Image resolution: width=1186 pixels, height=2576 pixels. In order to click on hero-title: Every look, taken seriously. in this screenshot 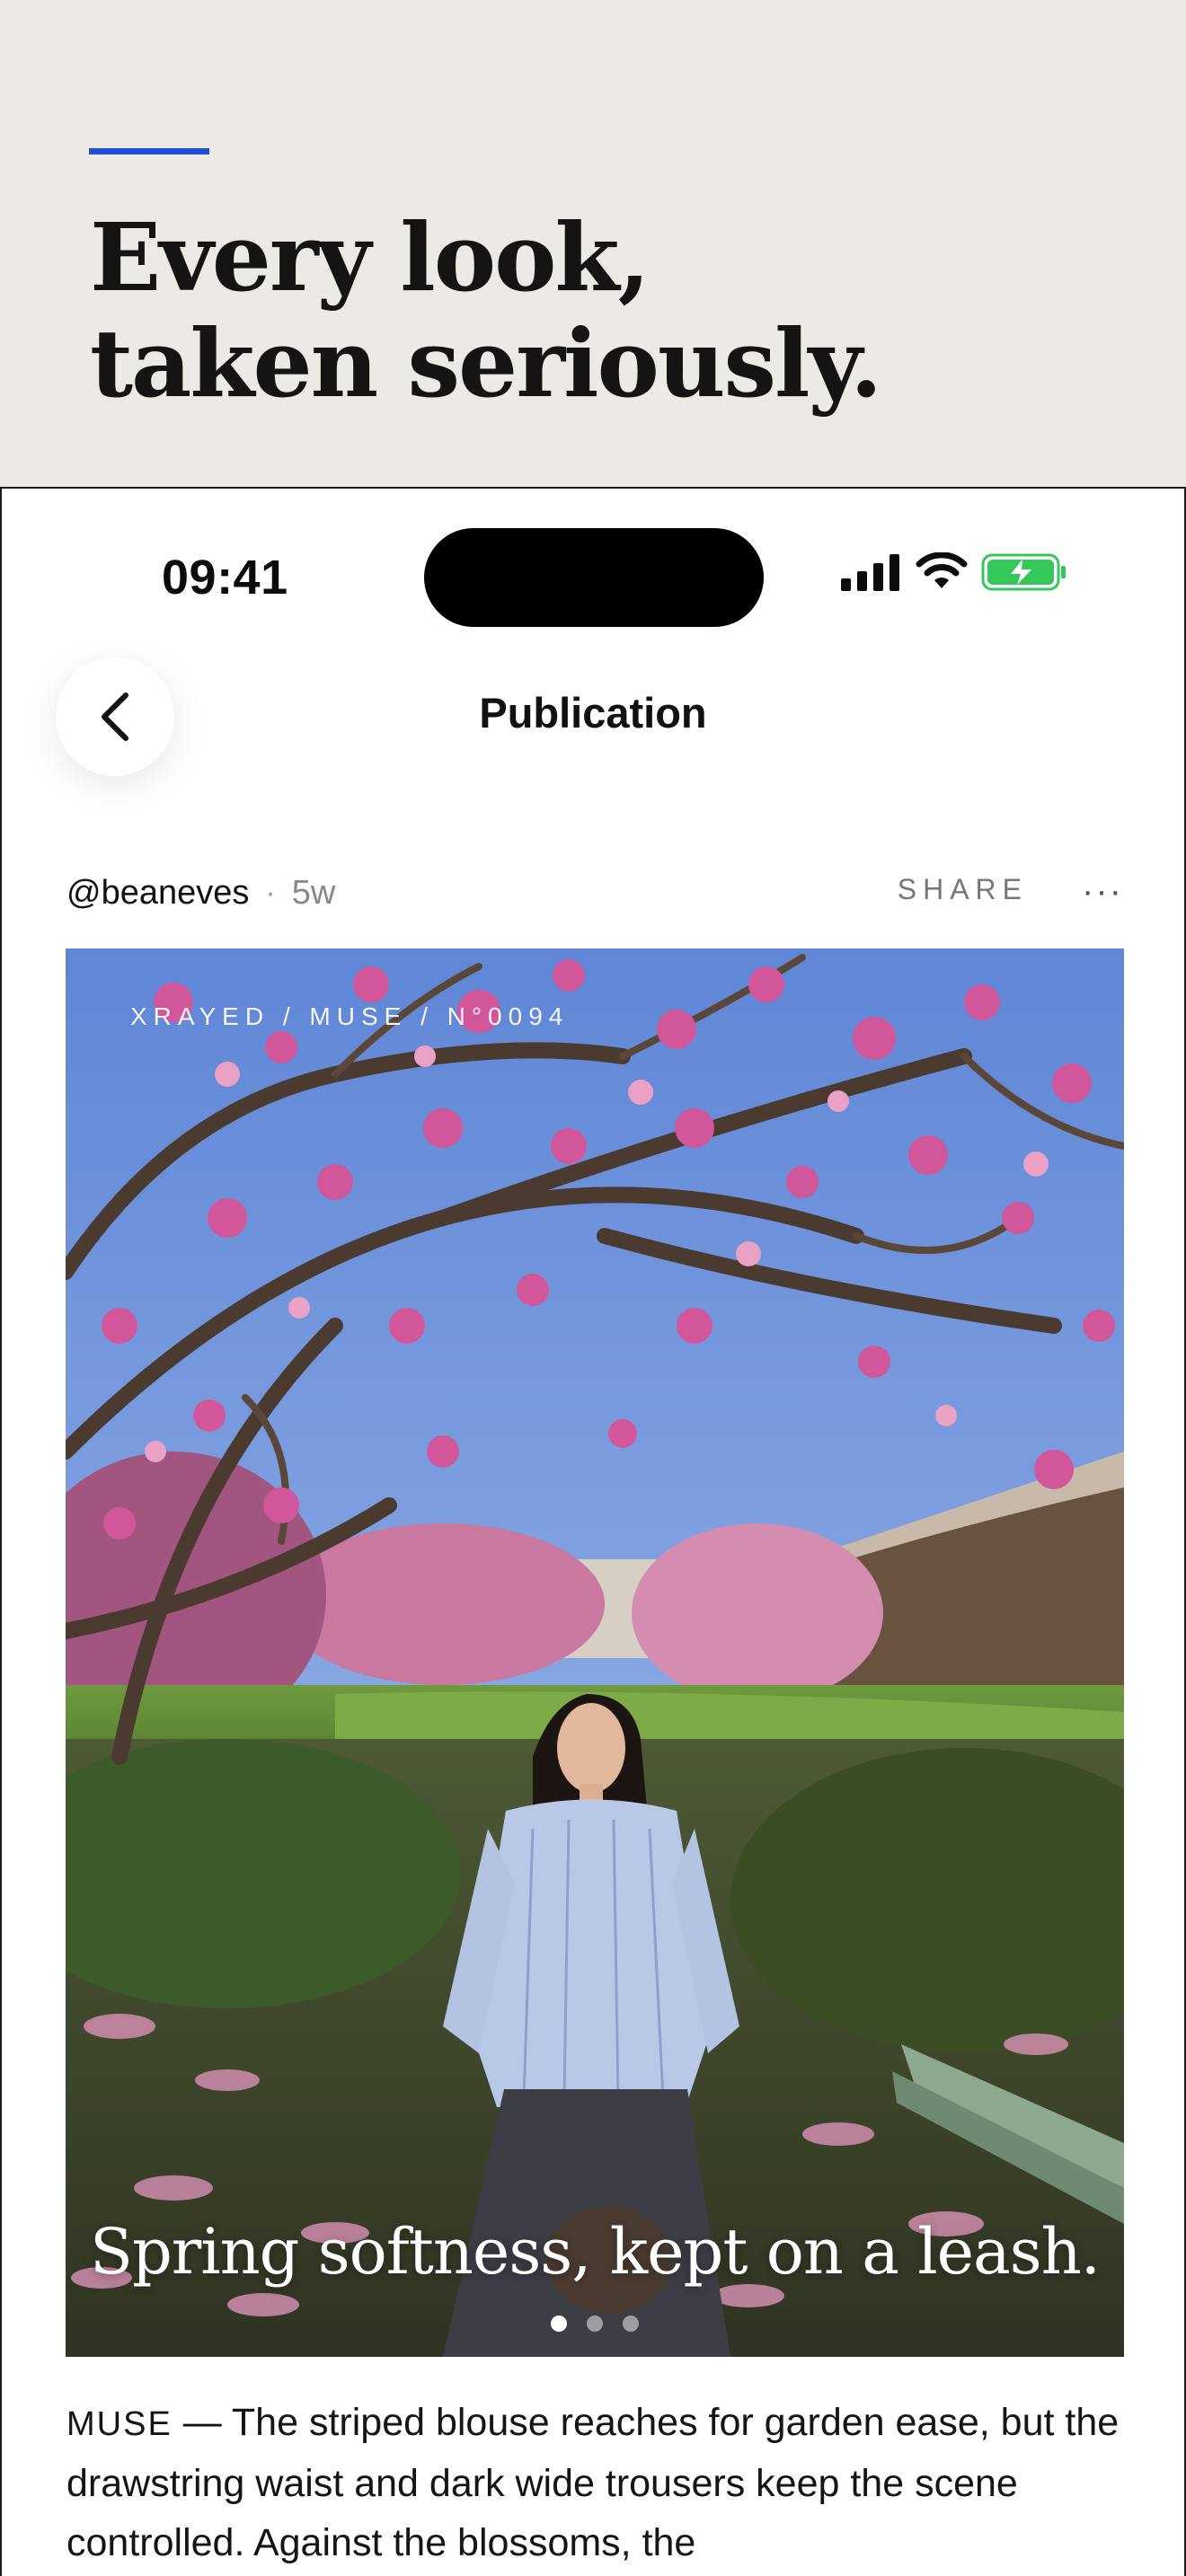, I will do `click(486, 310)`.